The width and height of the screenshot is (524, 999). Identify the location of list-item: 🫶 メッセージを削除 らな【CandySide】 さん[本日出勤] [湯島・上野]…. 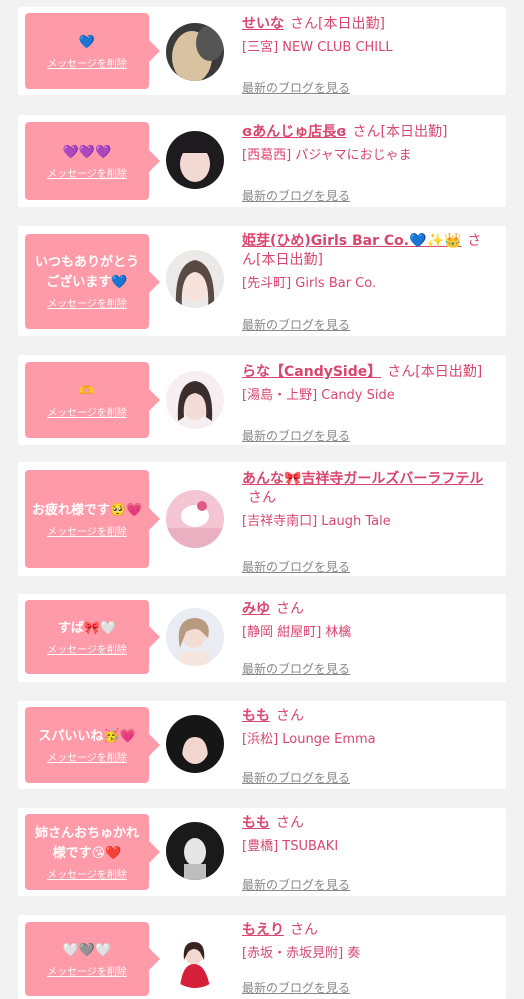
(262, 400).